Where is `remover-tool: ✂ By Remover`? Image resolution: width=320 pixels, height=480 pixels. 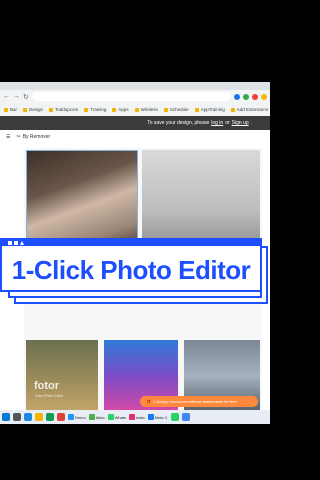 remover-tool: ✂ By Remover is located at coordinates (33, 137).